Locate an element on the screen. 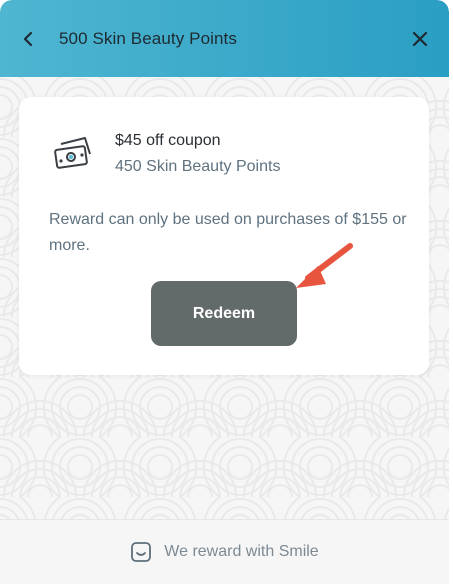 The image size is (453, 584). smile-icon is located at coordinates (141, 552).